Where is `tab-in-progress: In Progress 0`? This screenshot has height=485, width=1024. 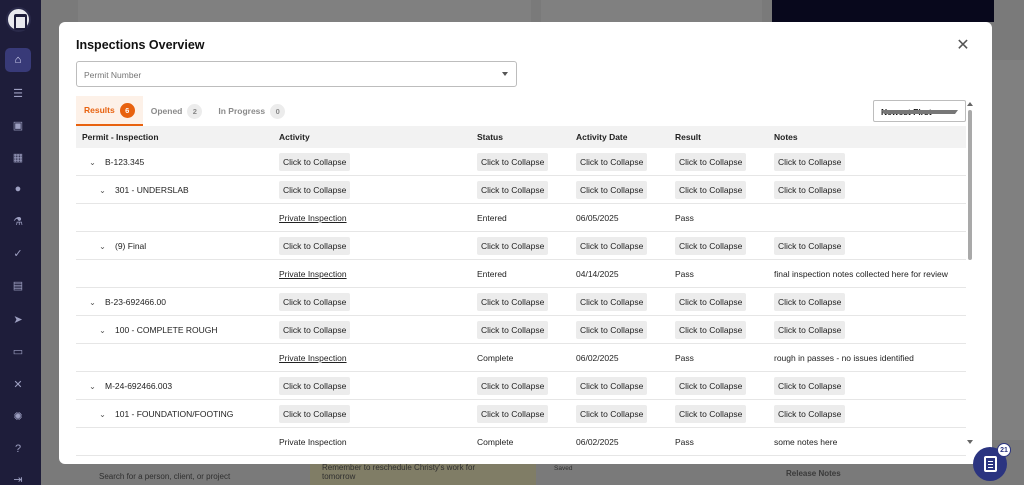 tab-in-progress: In Progress 0 is located at coordinates (251, 111).